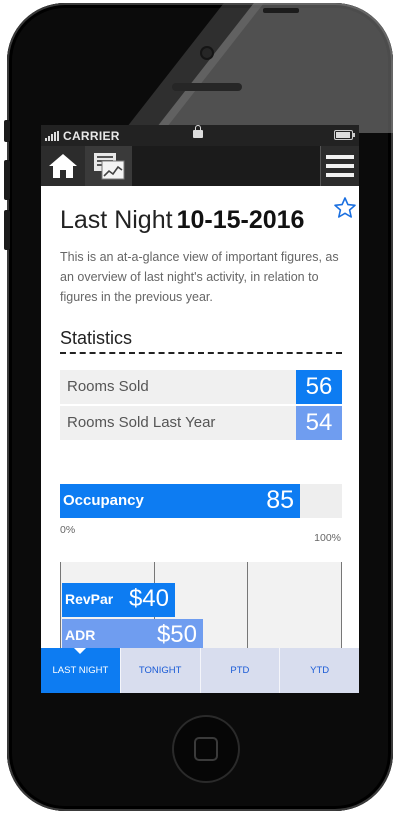  I want to click on top-nav-bar, so click(200, 166).